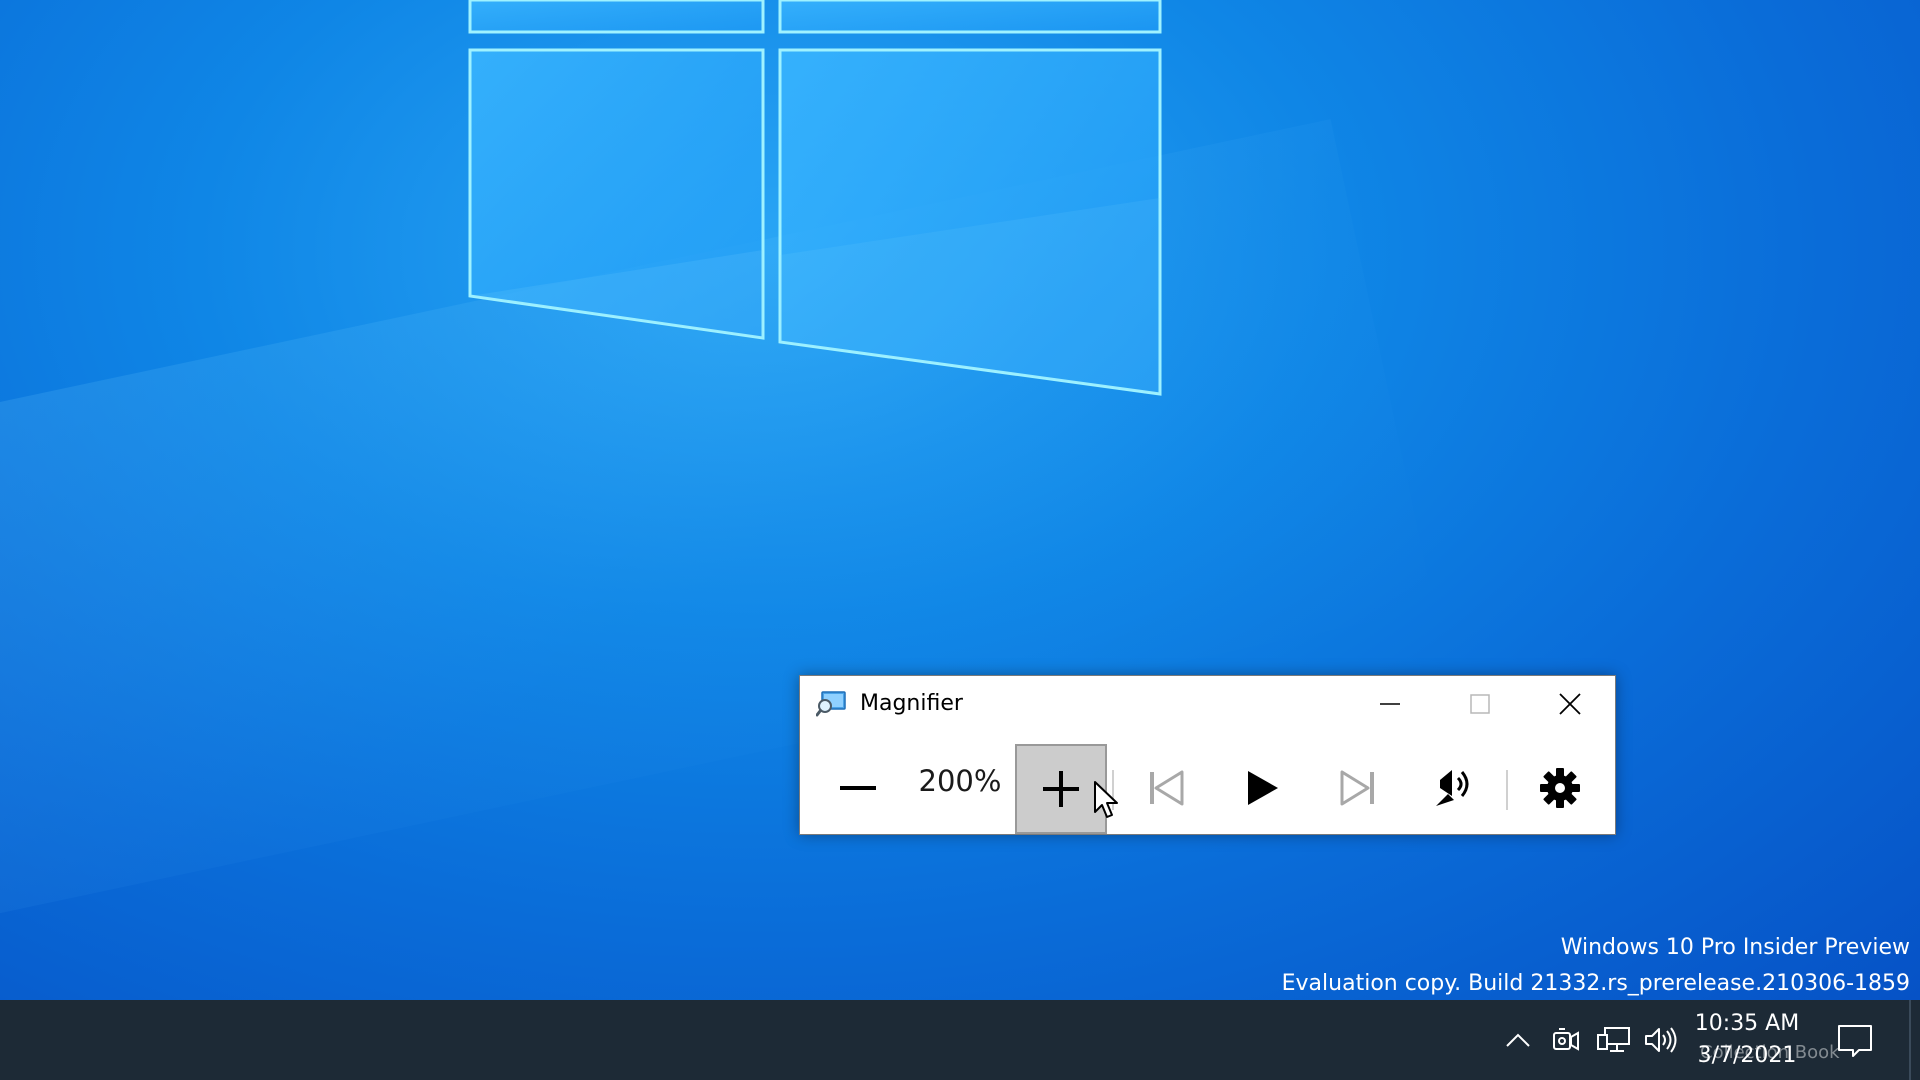 The width and height of the screenshot is (1920, 1080). I want to click on minimize-button, so click(1390, 704).